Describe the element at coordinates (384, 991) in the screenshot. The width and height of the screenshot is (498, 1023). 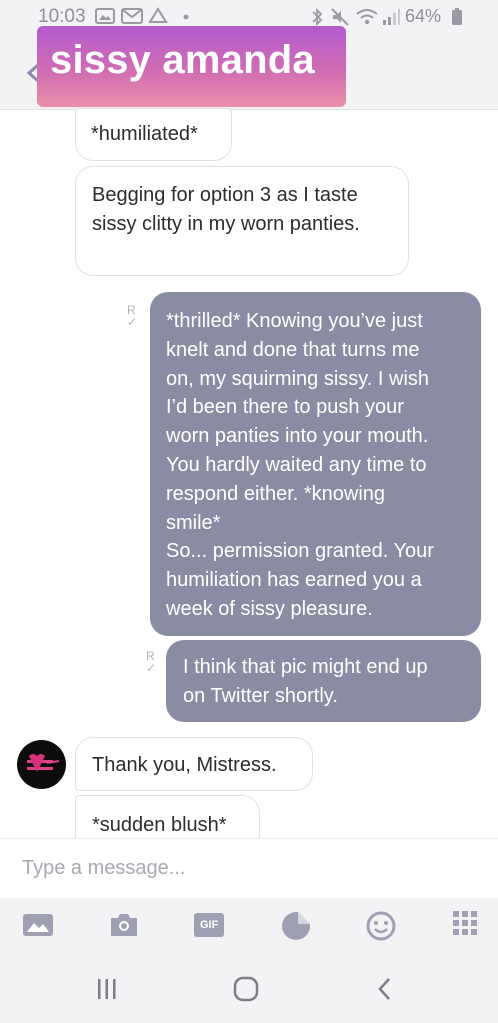
I see `back-nav-icon` at that location.